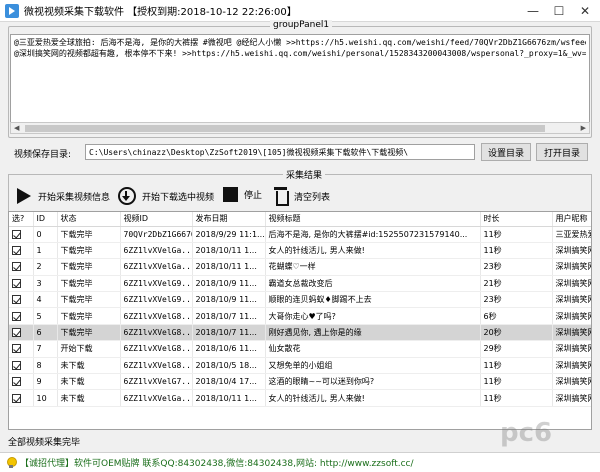 Image resolution: width=600 pixels, height=472 pixels. What do you see at coordinates (74, 197) in the screenshot?
I see `start-collect-label: 开始采集视频信息` at bounding box center [74, 197].